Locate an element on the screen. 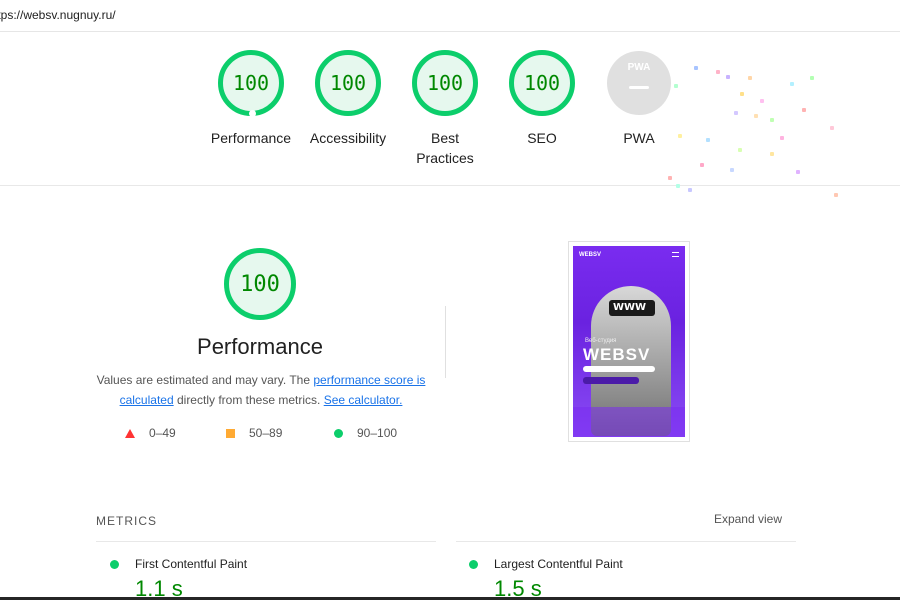 This screenshot has height=600, width=900. expand-view-button: Expand view is located at coordinates (748, 519).